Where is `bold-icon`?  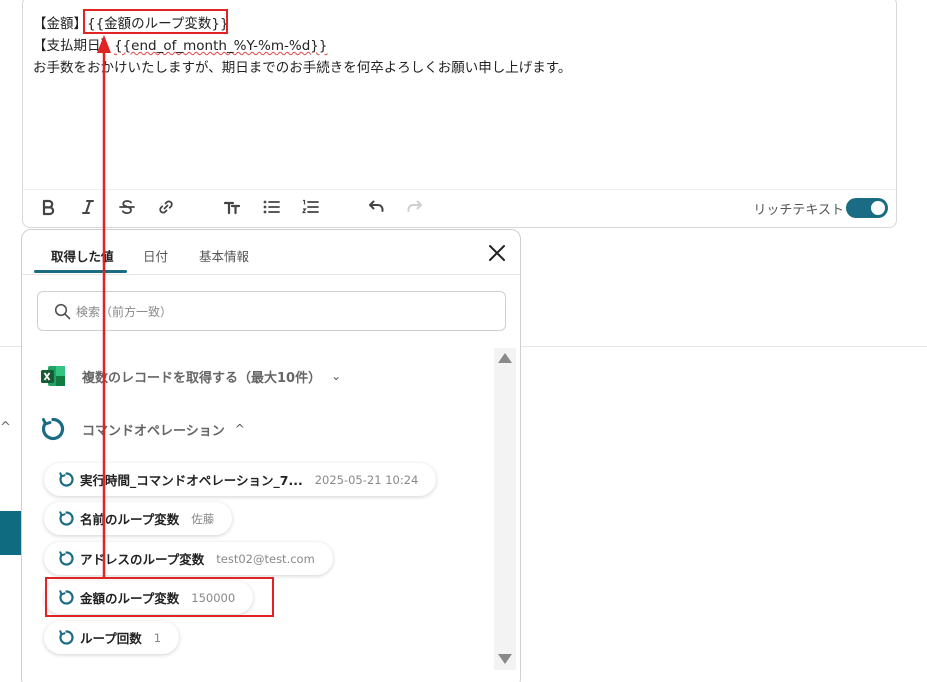
bold-icon is located at coordinates (48, 207).